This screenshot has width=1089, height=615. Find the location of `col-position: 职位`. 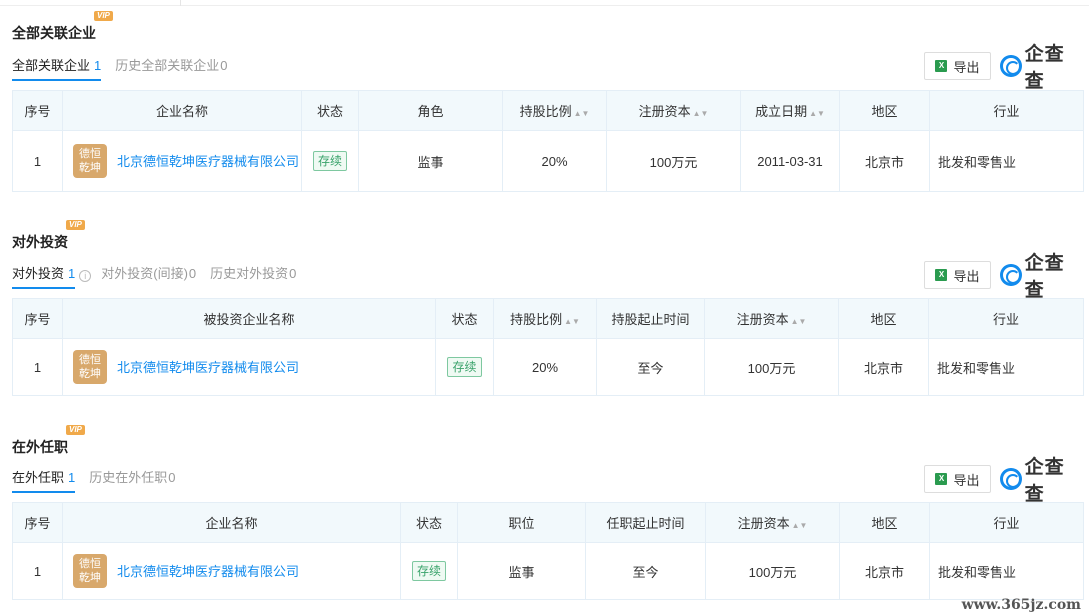

col-position: 职位 is located at coordinates (521, 522).